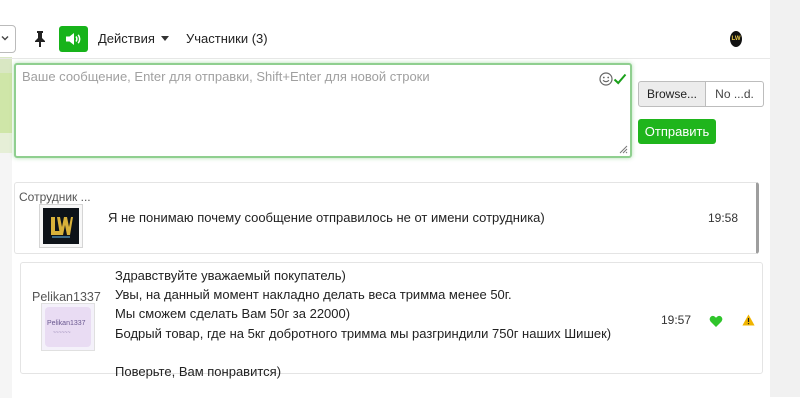  What do you see at coordinates (736, 39) in the screenshot?
I see `shop-logo-icon: LW` at bounding box center [736, 39].